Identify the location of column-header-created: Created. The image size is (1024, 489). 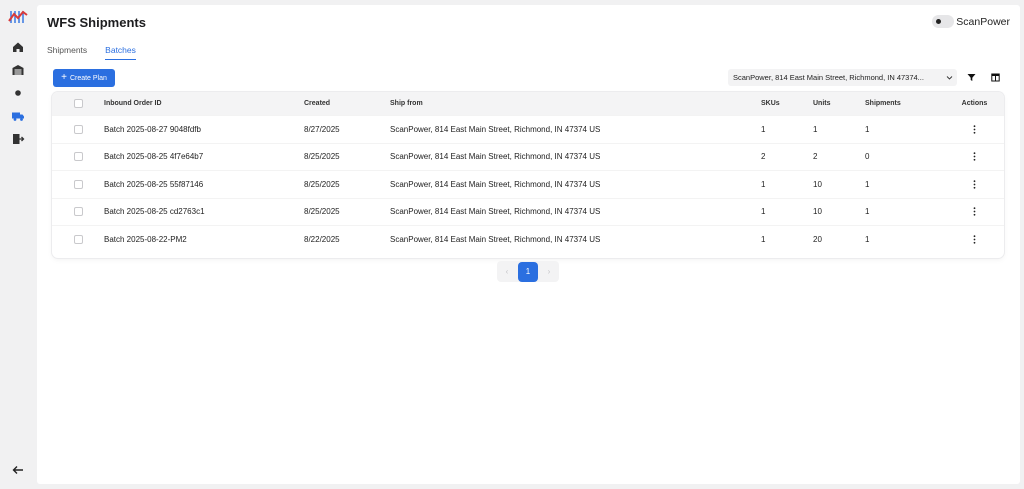
(347, 103).